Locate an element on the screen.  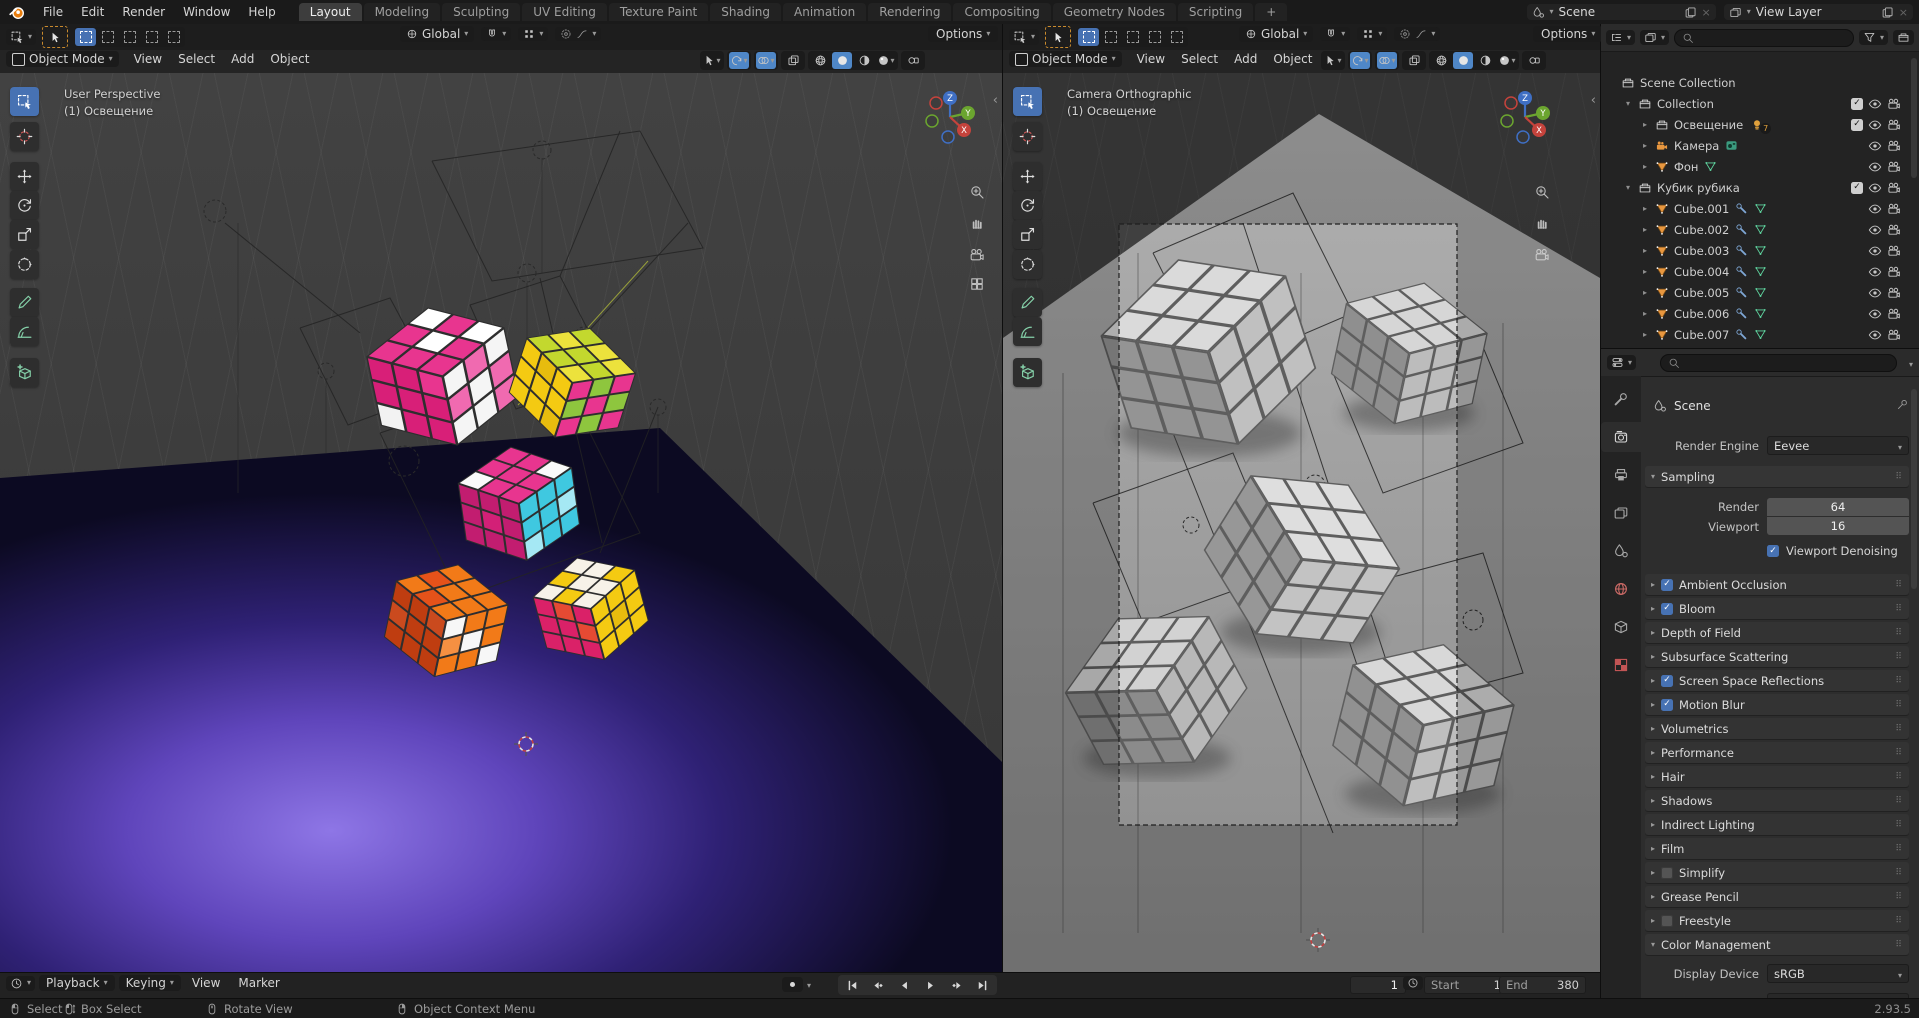
panel-checkbox: ✓ is located at coordinates (1667, 704).